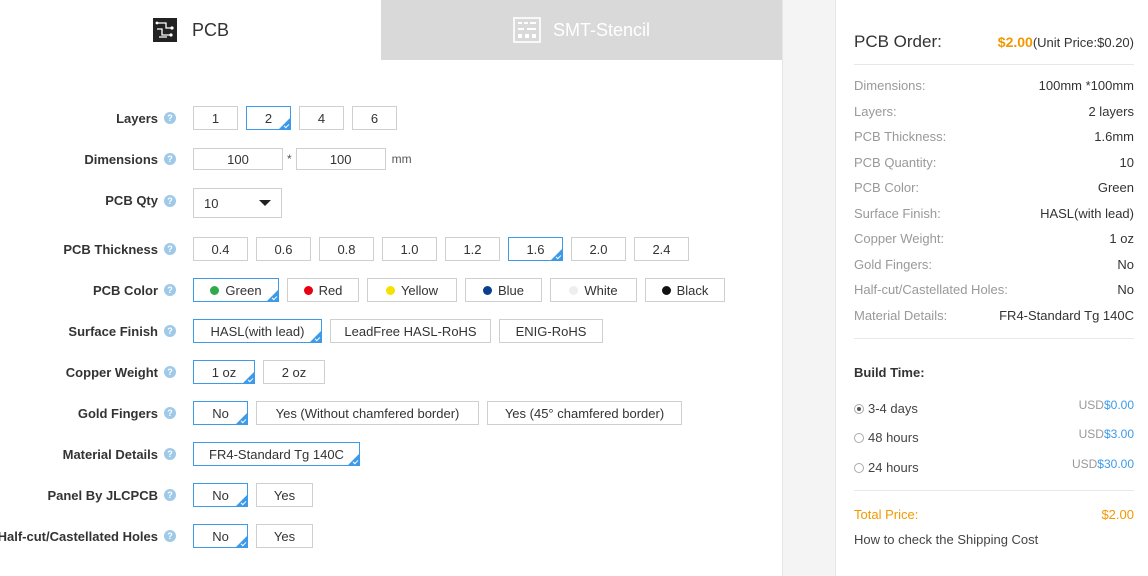 Image resolution: width=1148 pixels, height=576 pixels. Describe the element at coordinates (238, 159) in the screenshot. I see `dimension-width-input` at that location.